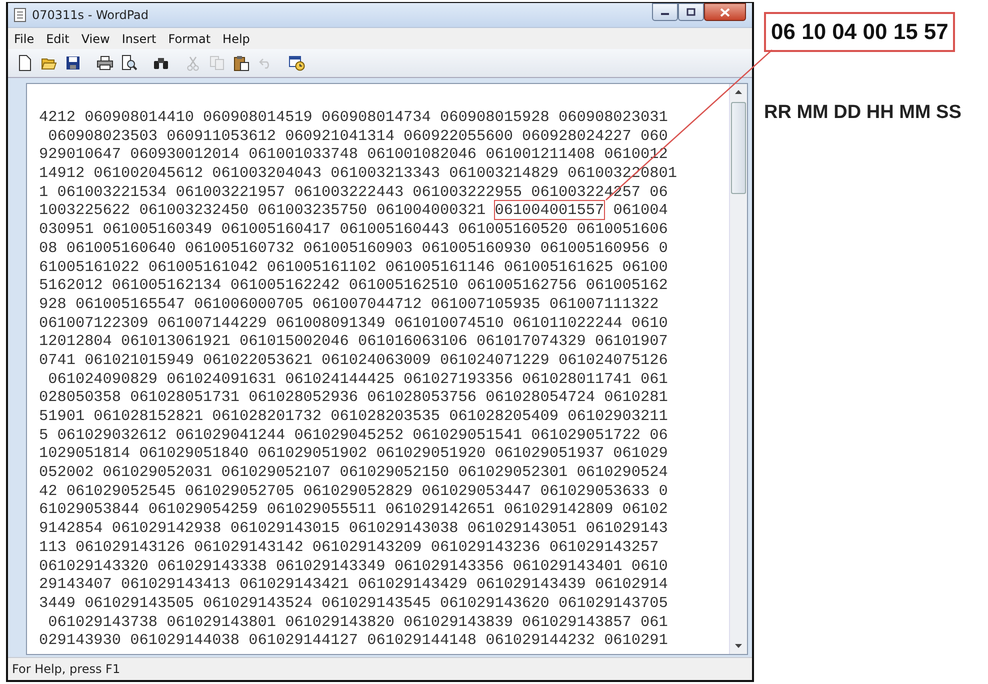 This screenshot has height=684, width=988. What do you see at coordinates (353, 453) in the screenshot?
I see `text-line: 1029051814 061029051840 061029051902 061029051920 061029051937 061029` at bounding box center [353, 453].